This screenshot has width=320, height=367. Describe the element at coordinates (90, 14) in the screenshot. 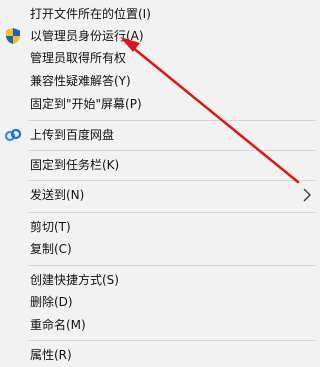

I see `menu-item-label: 打开文件所在的位置(I)` at that location.